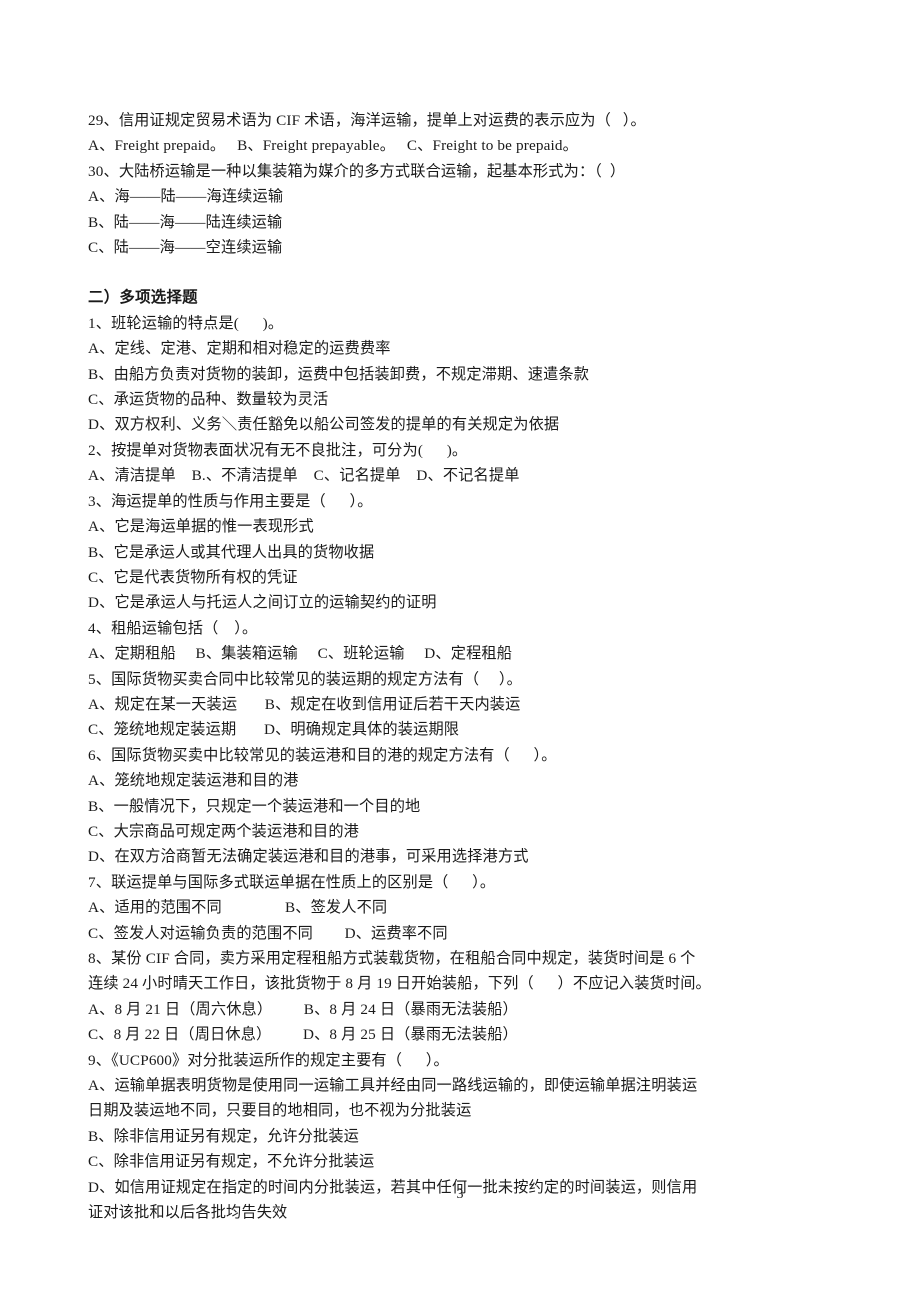 The height and width of the screenshot is (1302, 920). Describe the element at coordinates (173, 628) in the screenshot. I see `mq4-stem: 4、租船运输包括（ ）。` at that location.